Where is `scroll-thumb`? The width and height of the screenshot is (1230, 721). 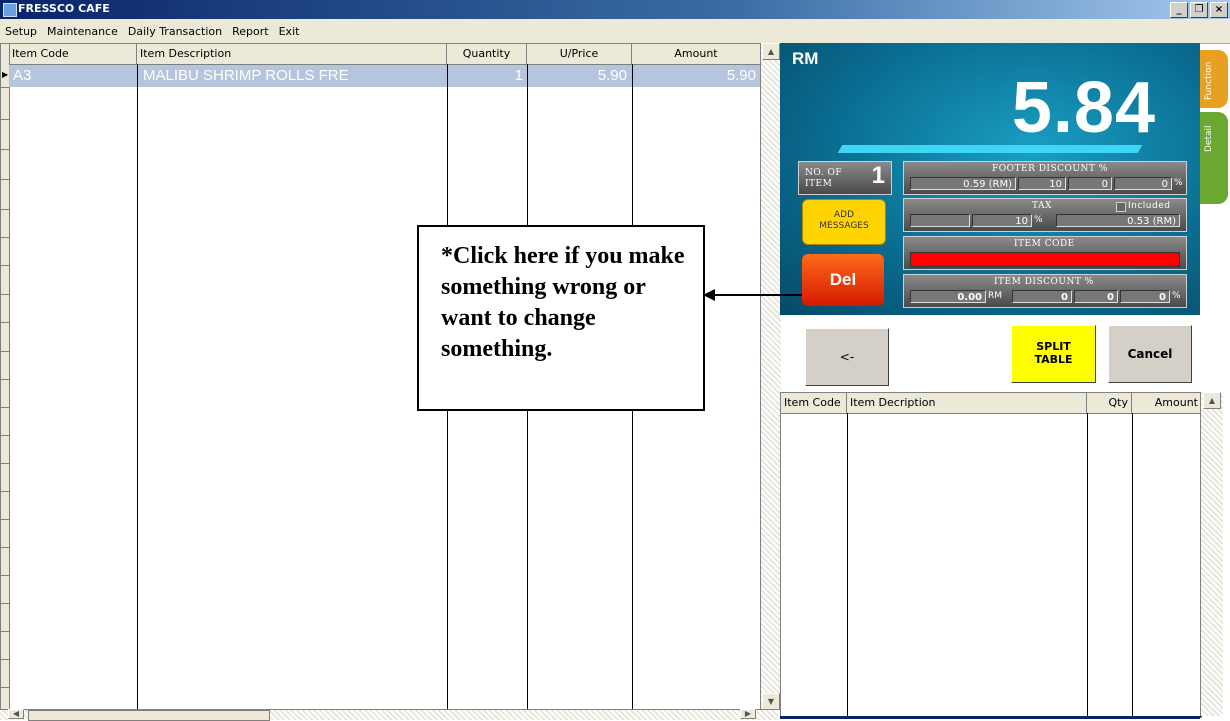
scroll-thumb is located at coordinates (149, 715).